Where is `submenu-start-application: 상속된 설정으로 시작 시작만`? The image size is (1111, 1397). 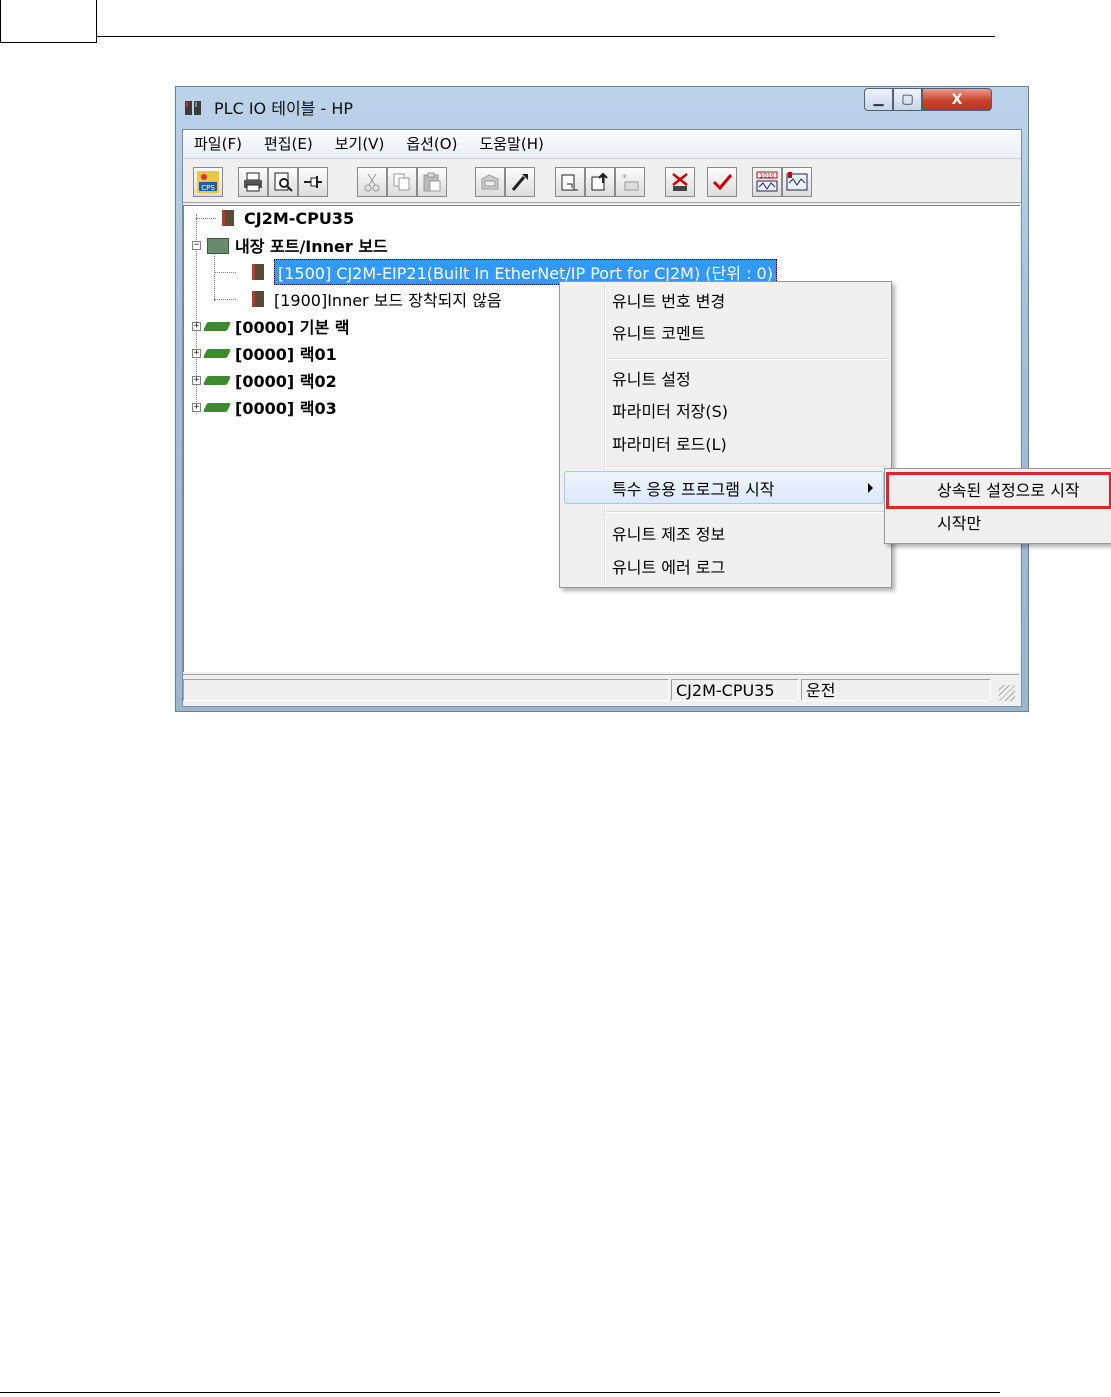 submenu-start-application: 상속된 설정으로 시작 시작만 is located at coordinates (997, 506).